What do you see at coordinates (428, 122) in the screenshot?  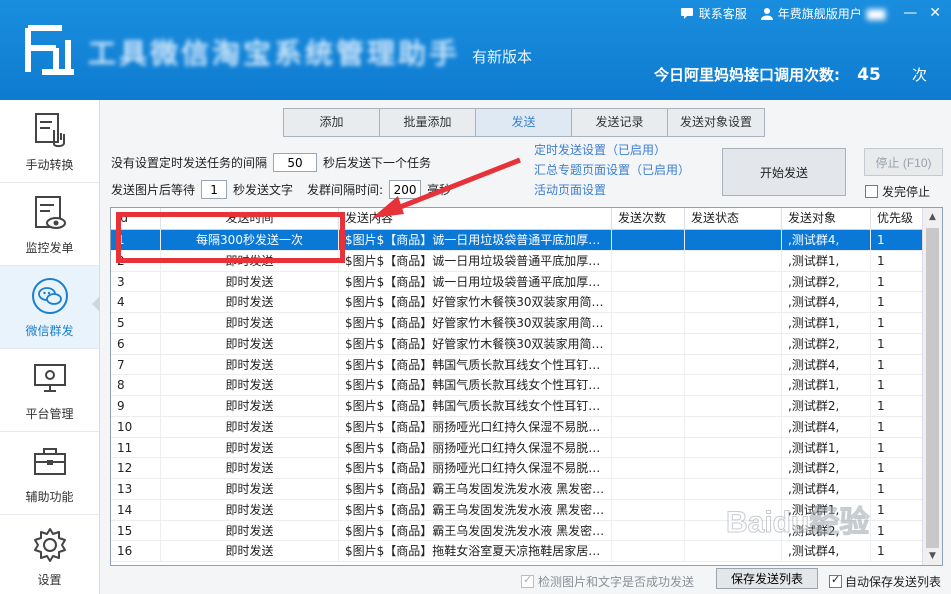 I see `tab-batch-add: 批量添加` at bounding box center [428, 122].